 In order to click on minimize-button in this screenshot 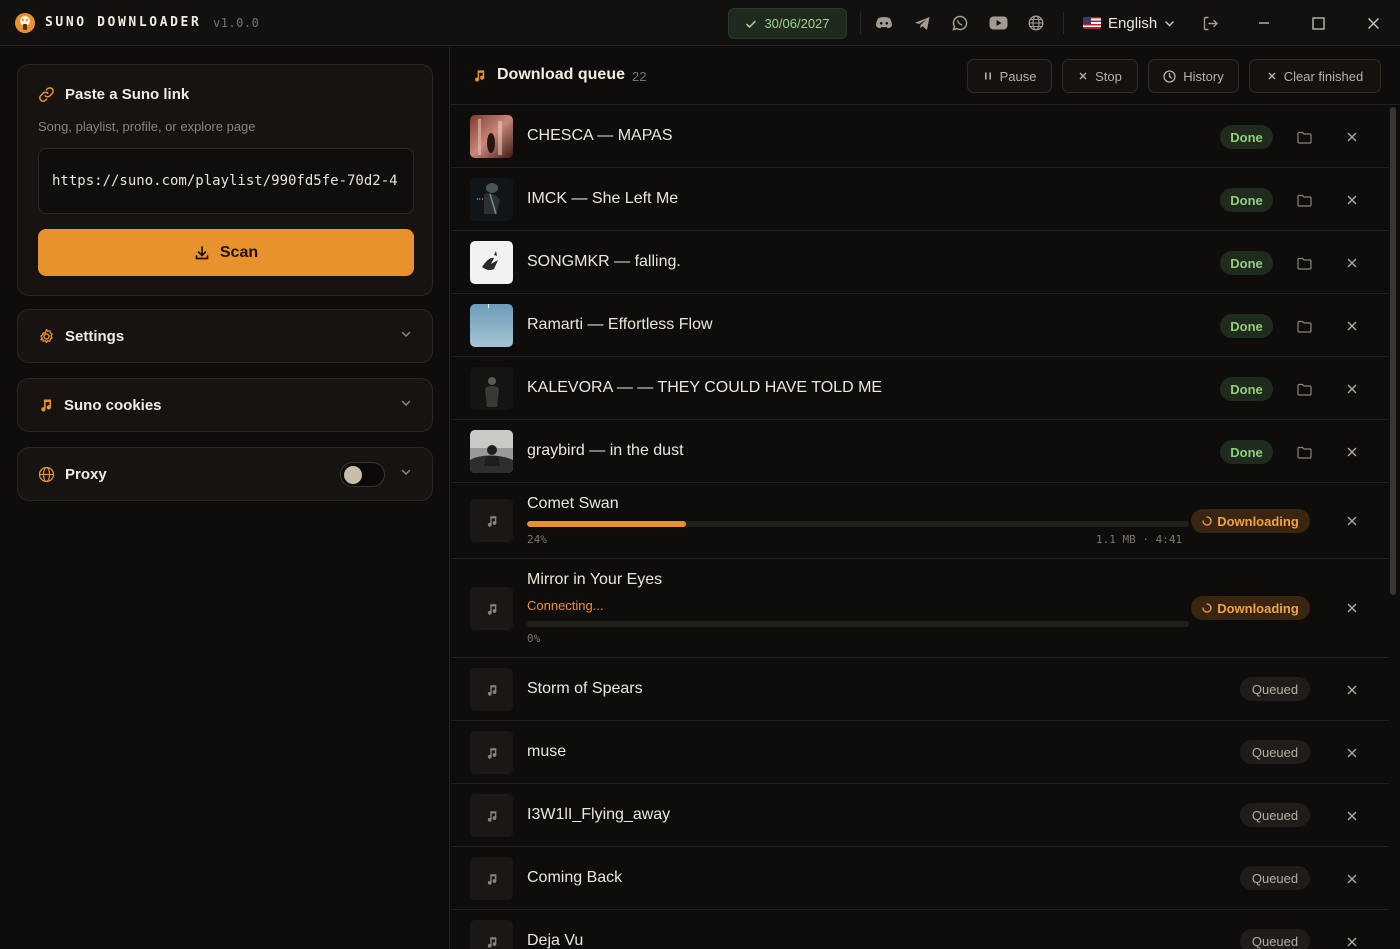, I will do `click(1264, 23)`.